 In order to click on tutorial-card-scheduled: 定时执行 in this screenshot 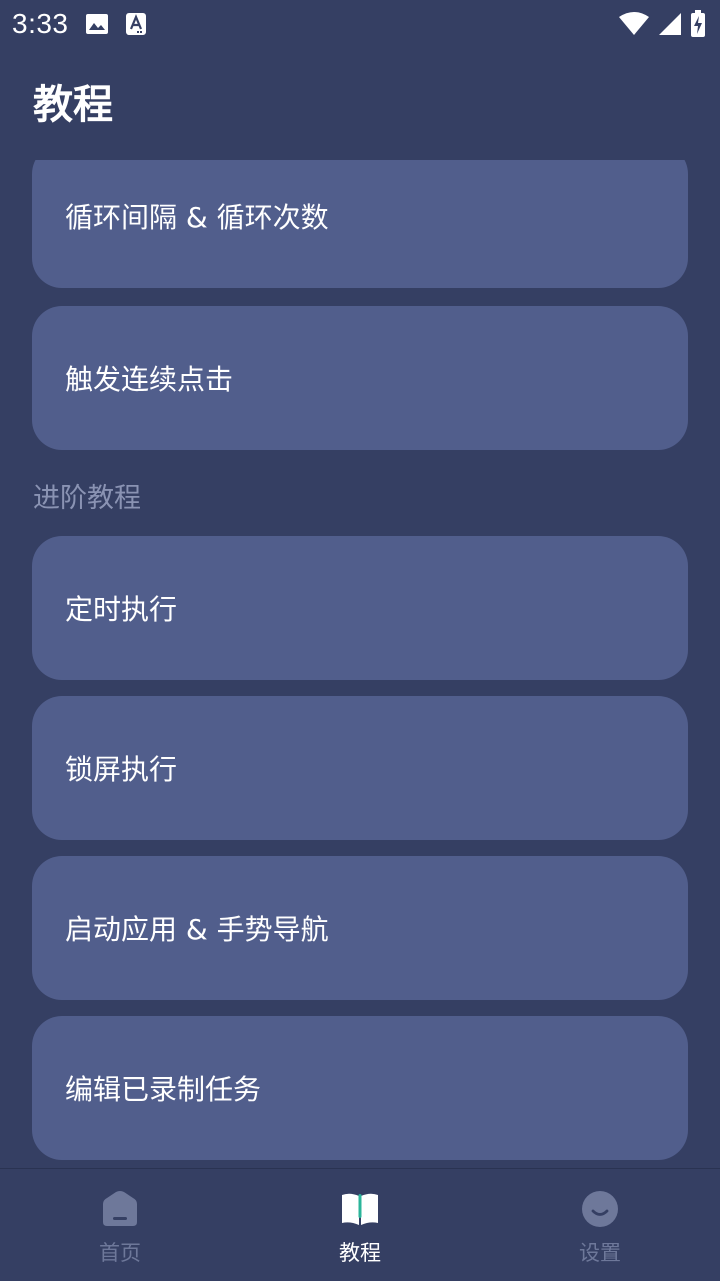, I will do `click(360, 608)`.